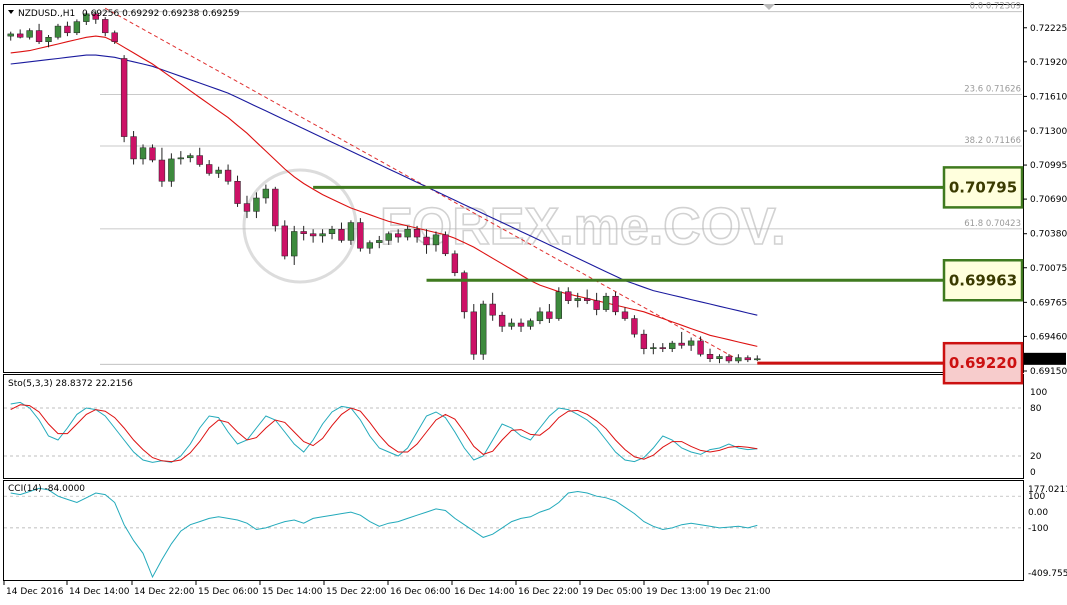 The width and height of the screenshot is (1067, 605). I want to click on ohlc-readout: 0.69256 0.69292 0.69238 0.69259, so click(161, 14).